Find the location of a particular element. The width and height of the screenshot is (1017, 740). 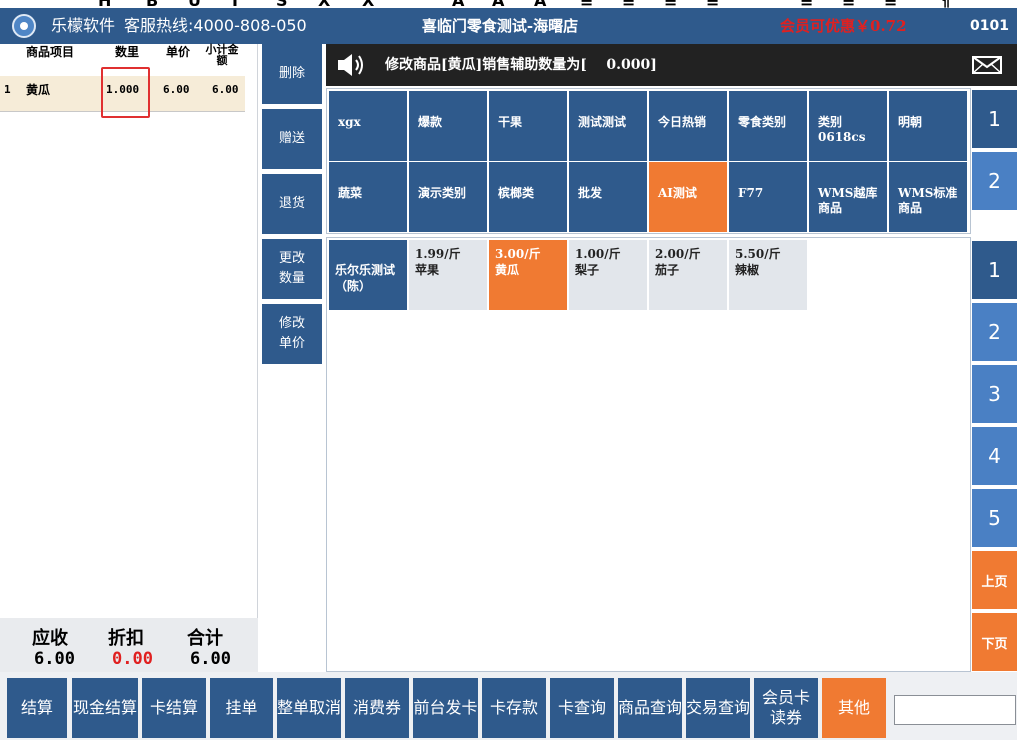

category-button: WMS标准商品 is located at coordinates (928, 197).